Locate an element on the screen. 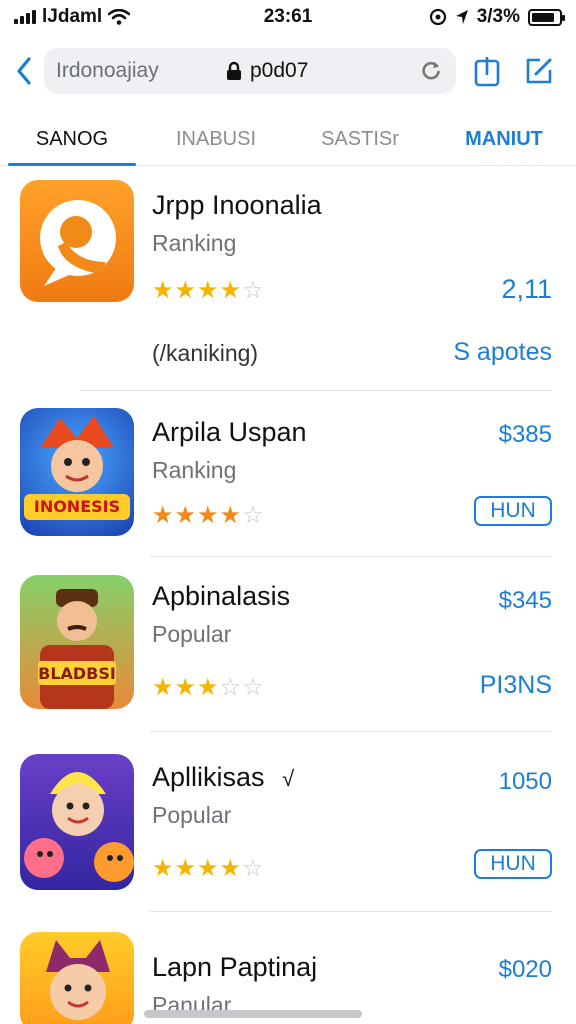 The width and height of the screenshot is (576, 1024). list-item: Lapn Paptinaj Panular $020 is located at coordinates (288, 968).